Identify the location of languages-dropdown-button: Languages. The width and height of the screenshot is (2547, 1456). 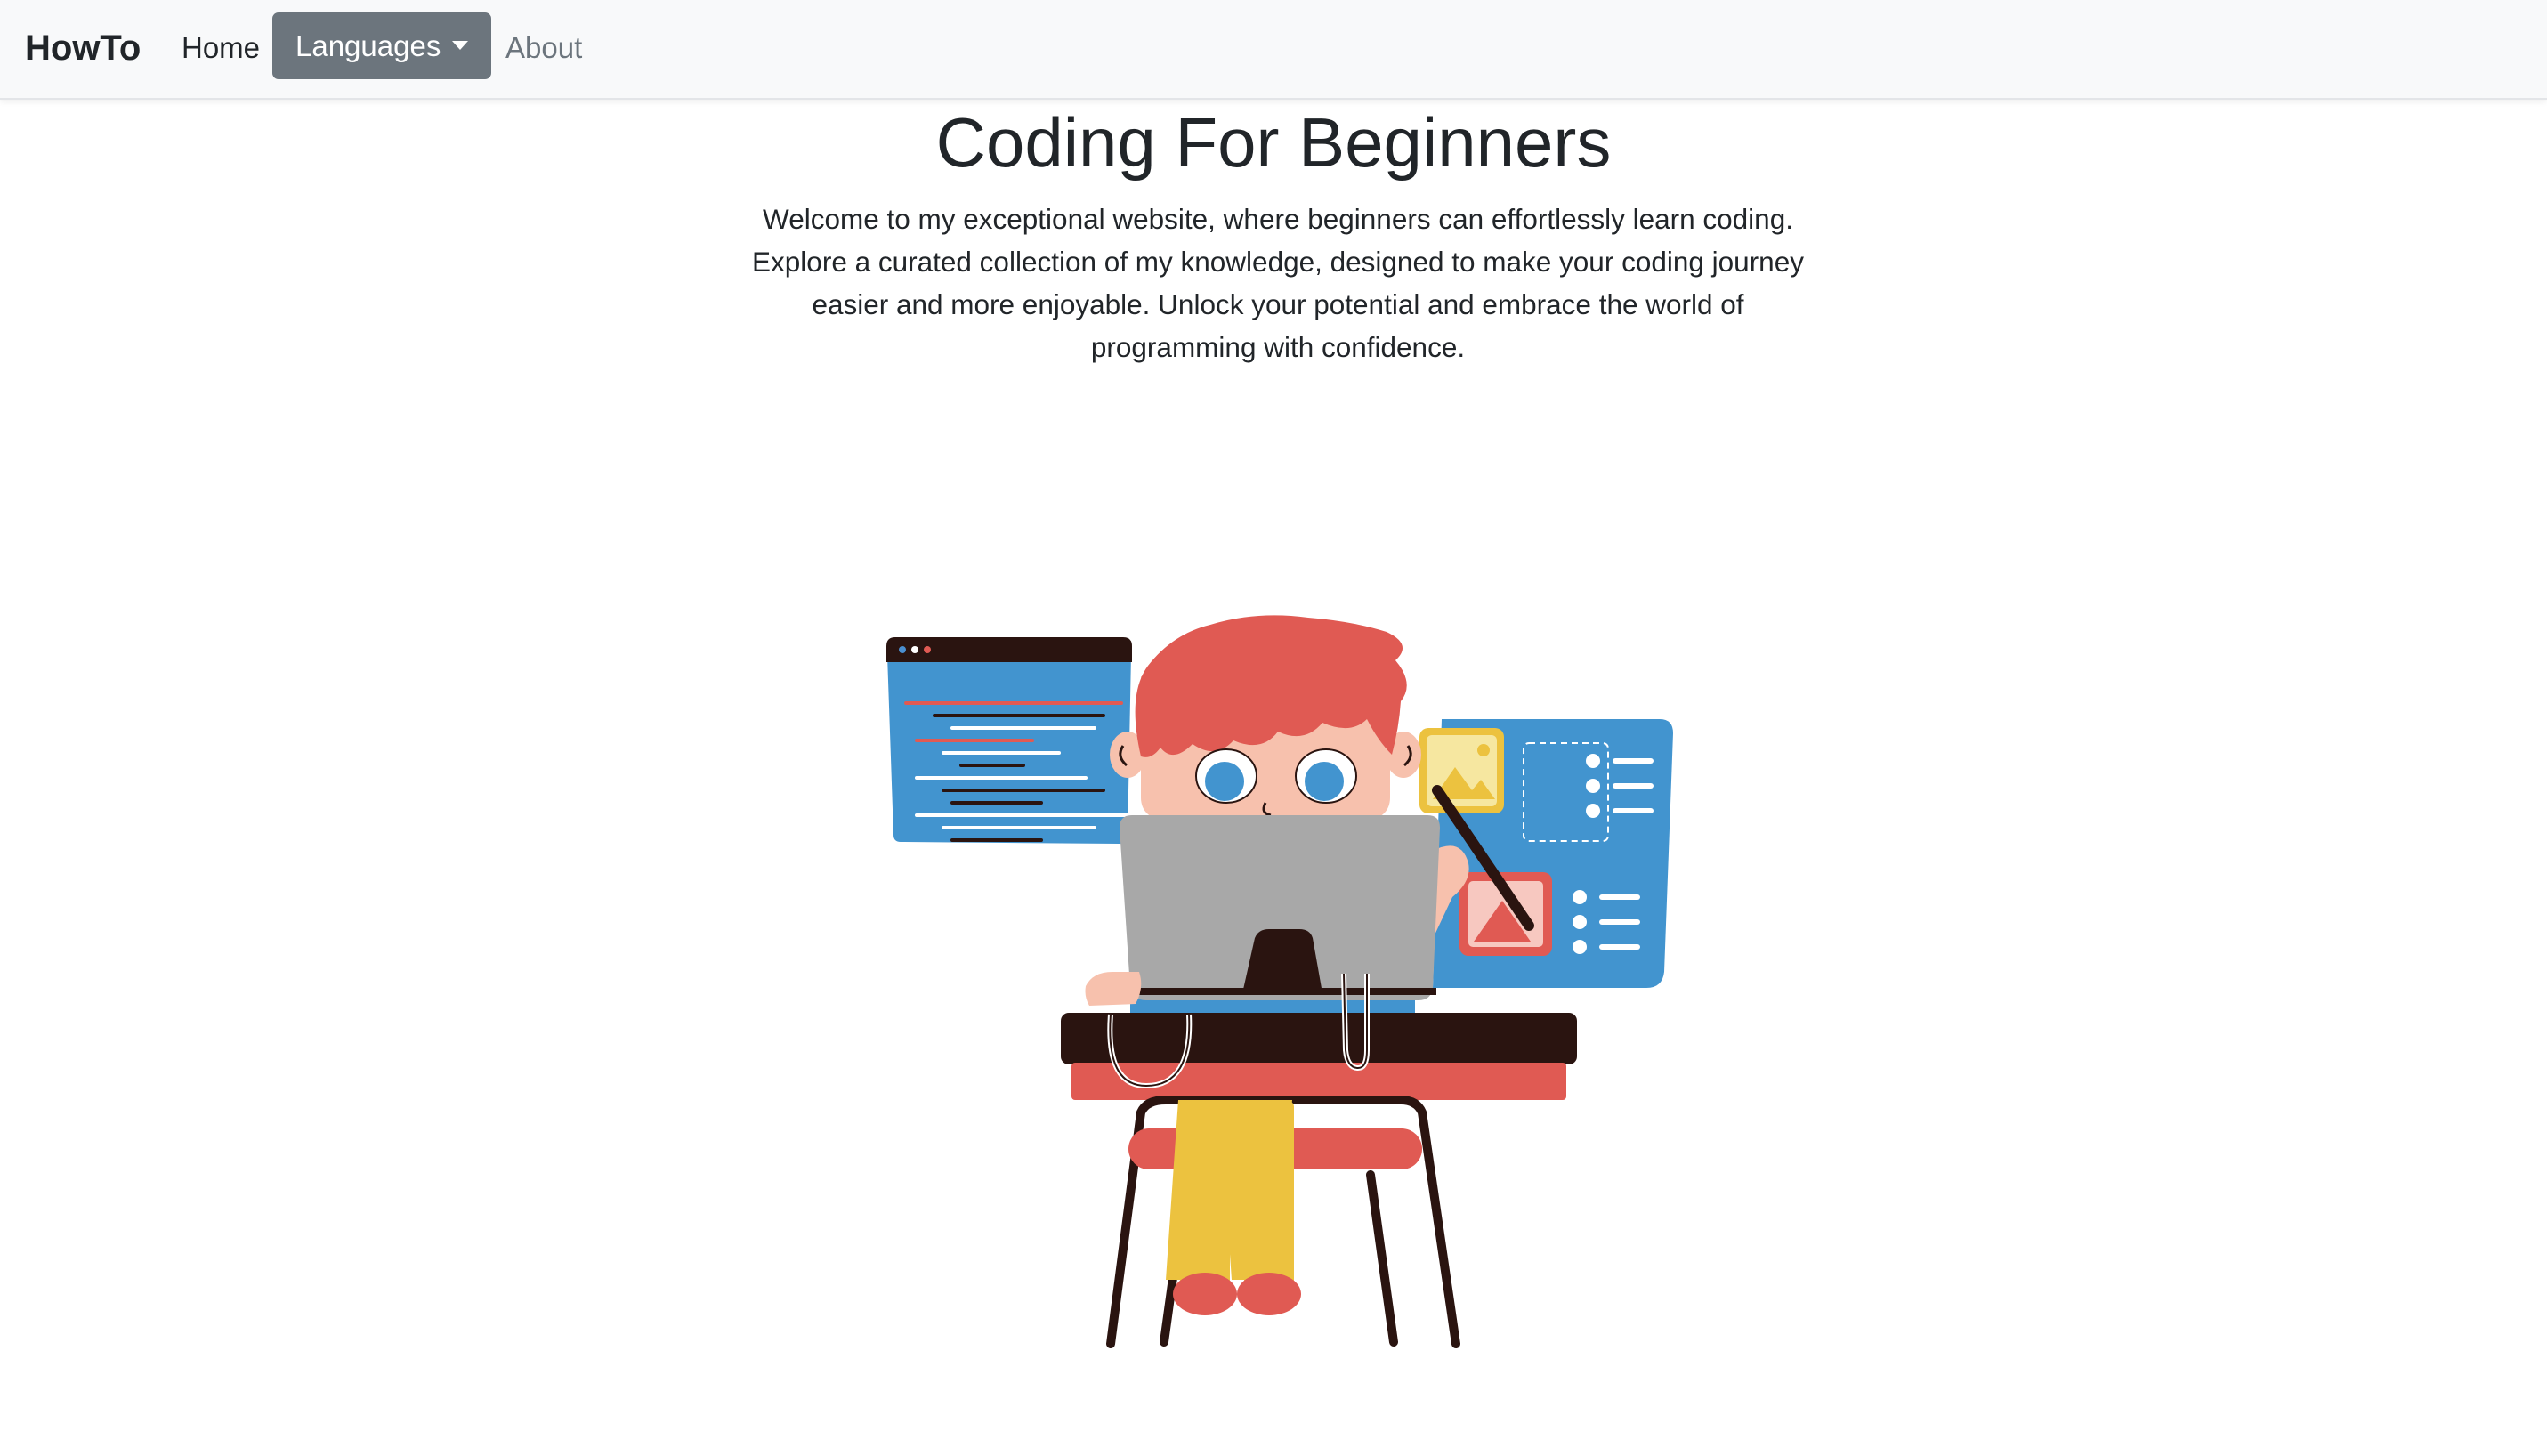
(381, 45).